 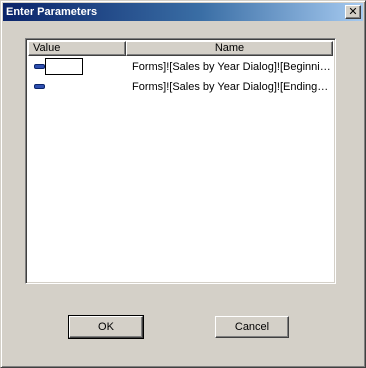 I want to click on parameter-value-input, so click(x=64, y=66).